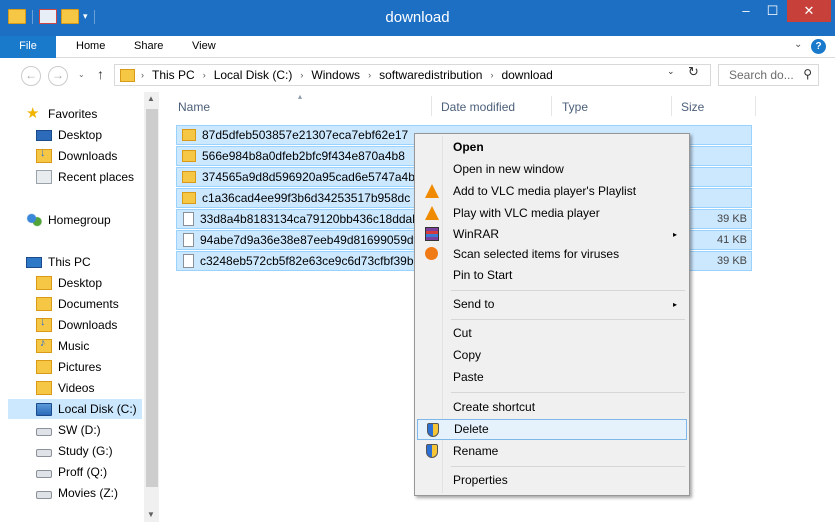 The image size is (835, 522). What do you see at coordinates (431, 253) in the screenshot?
I see `avast-icon` at bounding box center [431, 253].